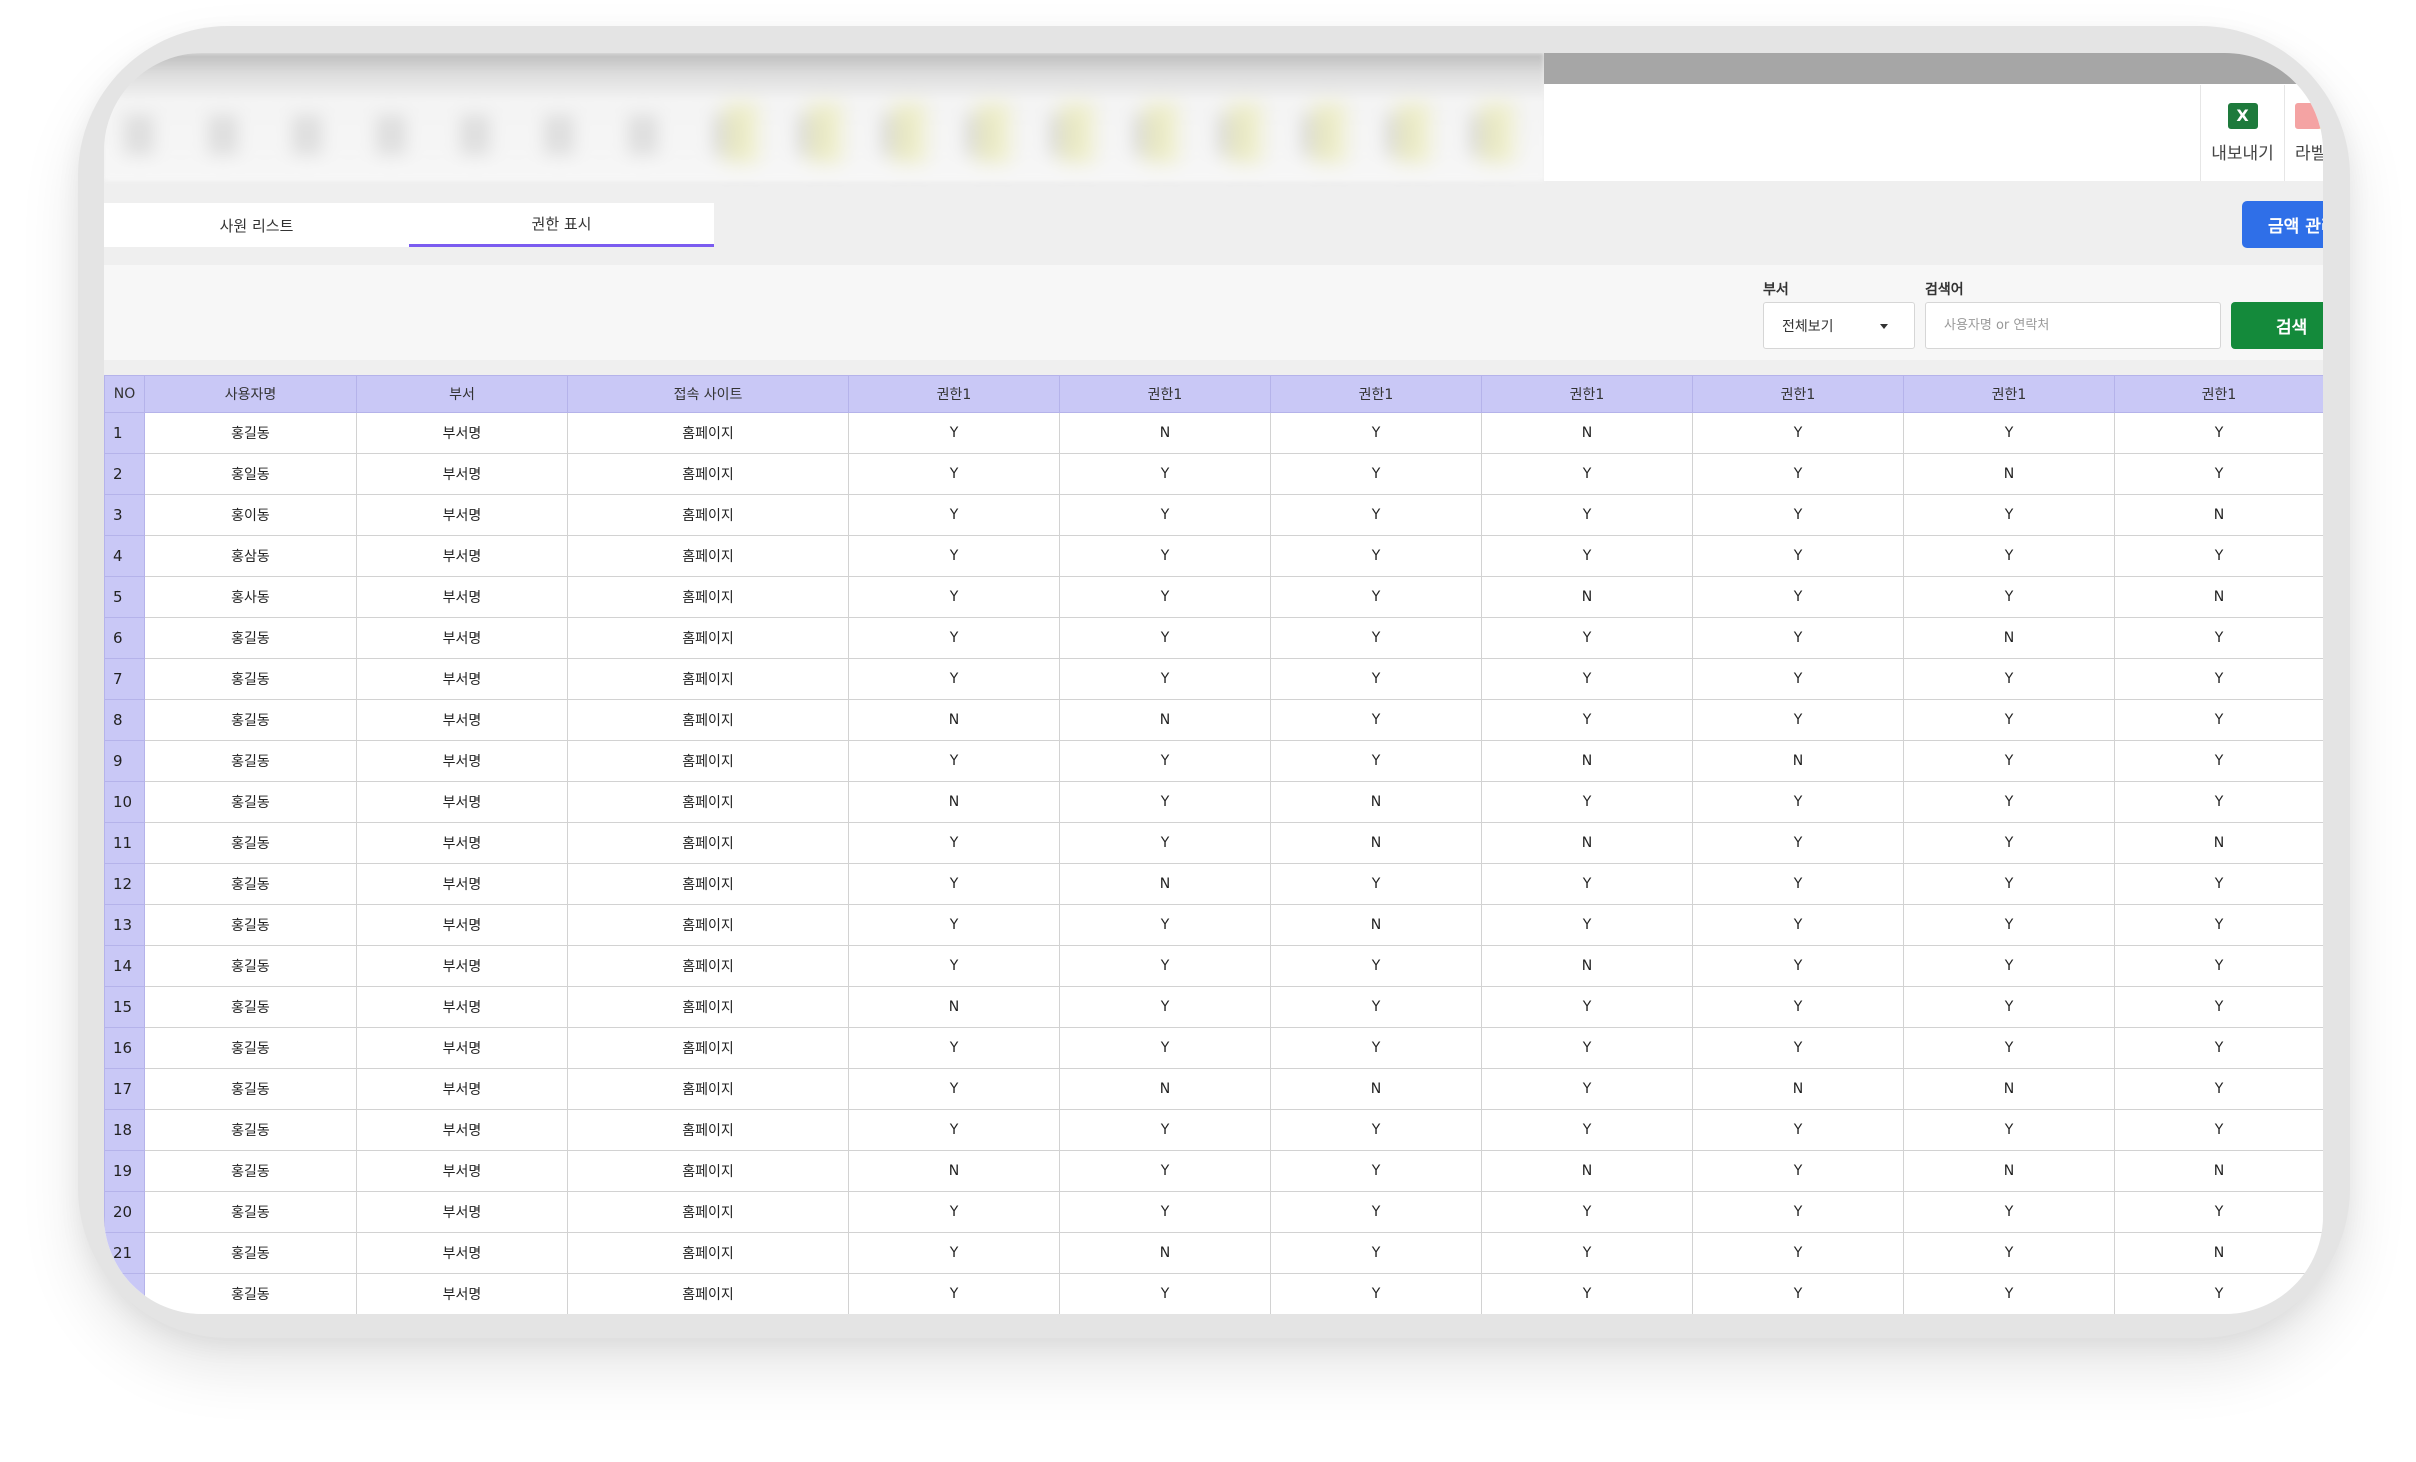  What do you see at coordinates (561, 225) in the screenshot?
I see `tab-permissions: 권한 표시` at bounding box center [561, 225].